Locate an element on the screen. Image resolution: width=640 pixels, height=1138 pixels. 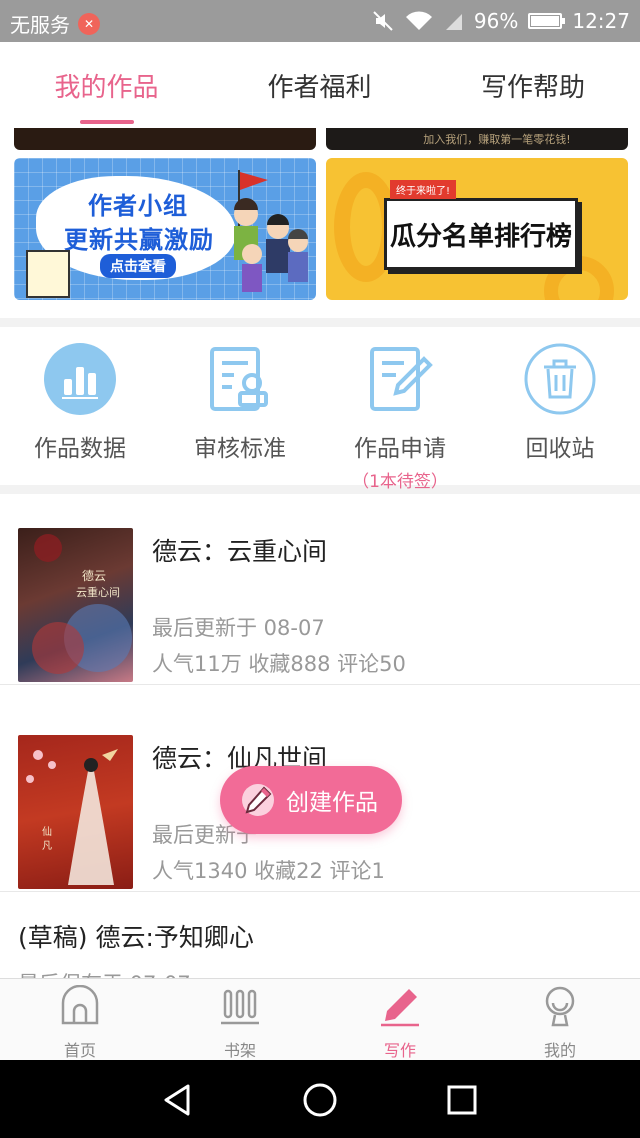
work-updated: 最后更新于 08-07 is located at coordinates (238, 628).